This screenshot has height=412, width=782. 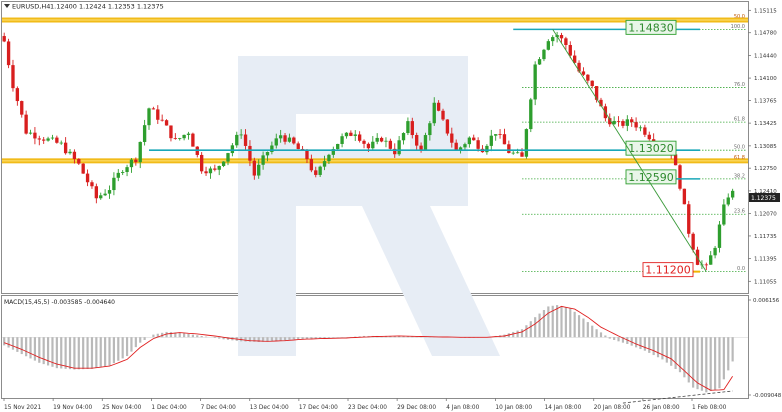 What do you see at coordinates (219, 408) in the screenshot?
I see `time-tick-label: 7 Dec 04:00` at bounding box center [219, 408].